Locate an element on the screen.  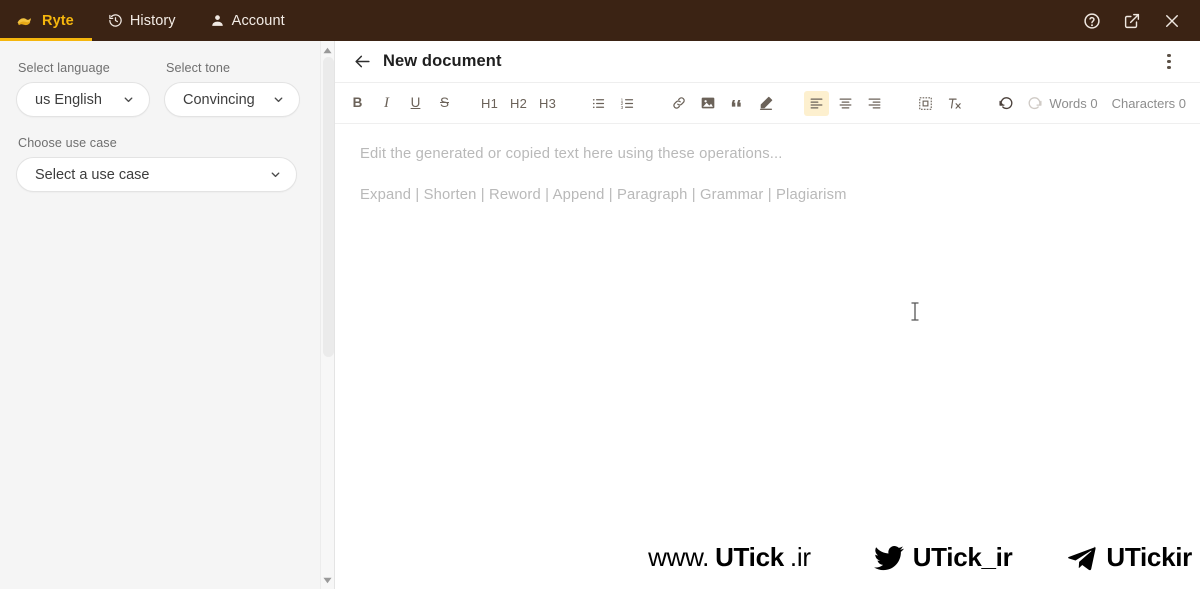
align-left-button is located at coordinates (816, 103).